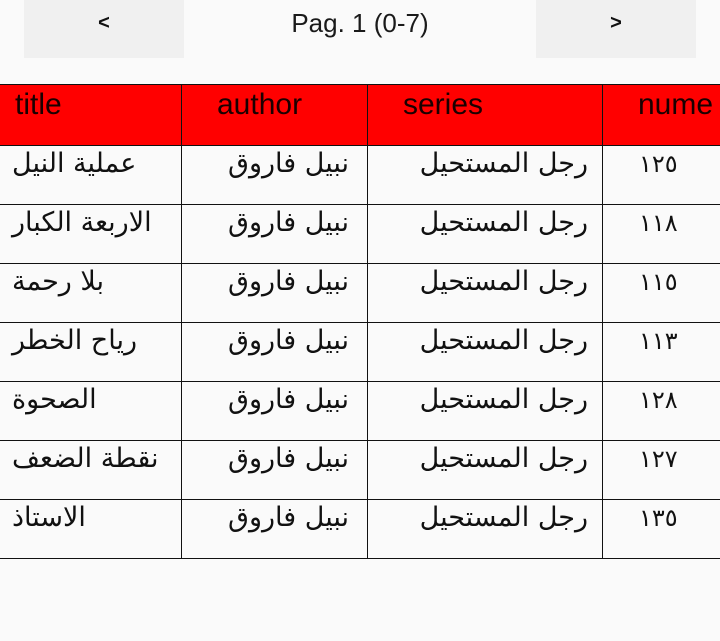 The image size is (720, 641). What do you see at coordinates (658, 223) in the screenshot?
I see `number-cell-text: ١١٨` at bounding box center [658, 223].